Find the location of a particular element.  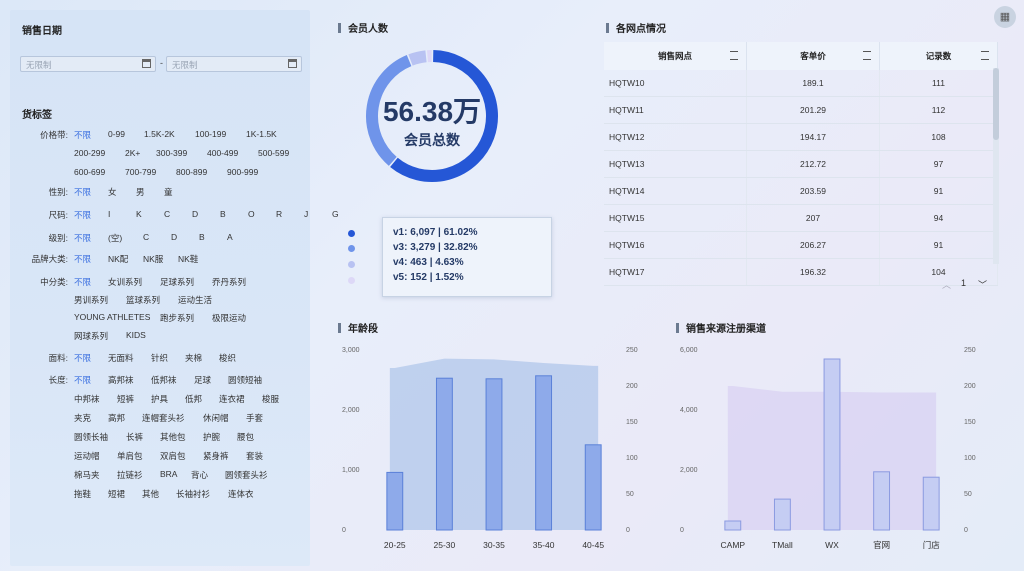

filter-option: 圆领套头衫 is located at coordinates (246, 475).